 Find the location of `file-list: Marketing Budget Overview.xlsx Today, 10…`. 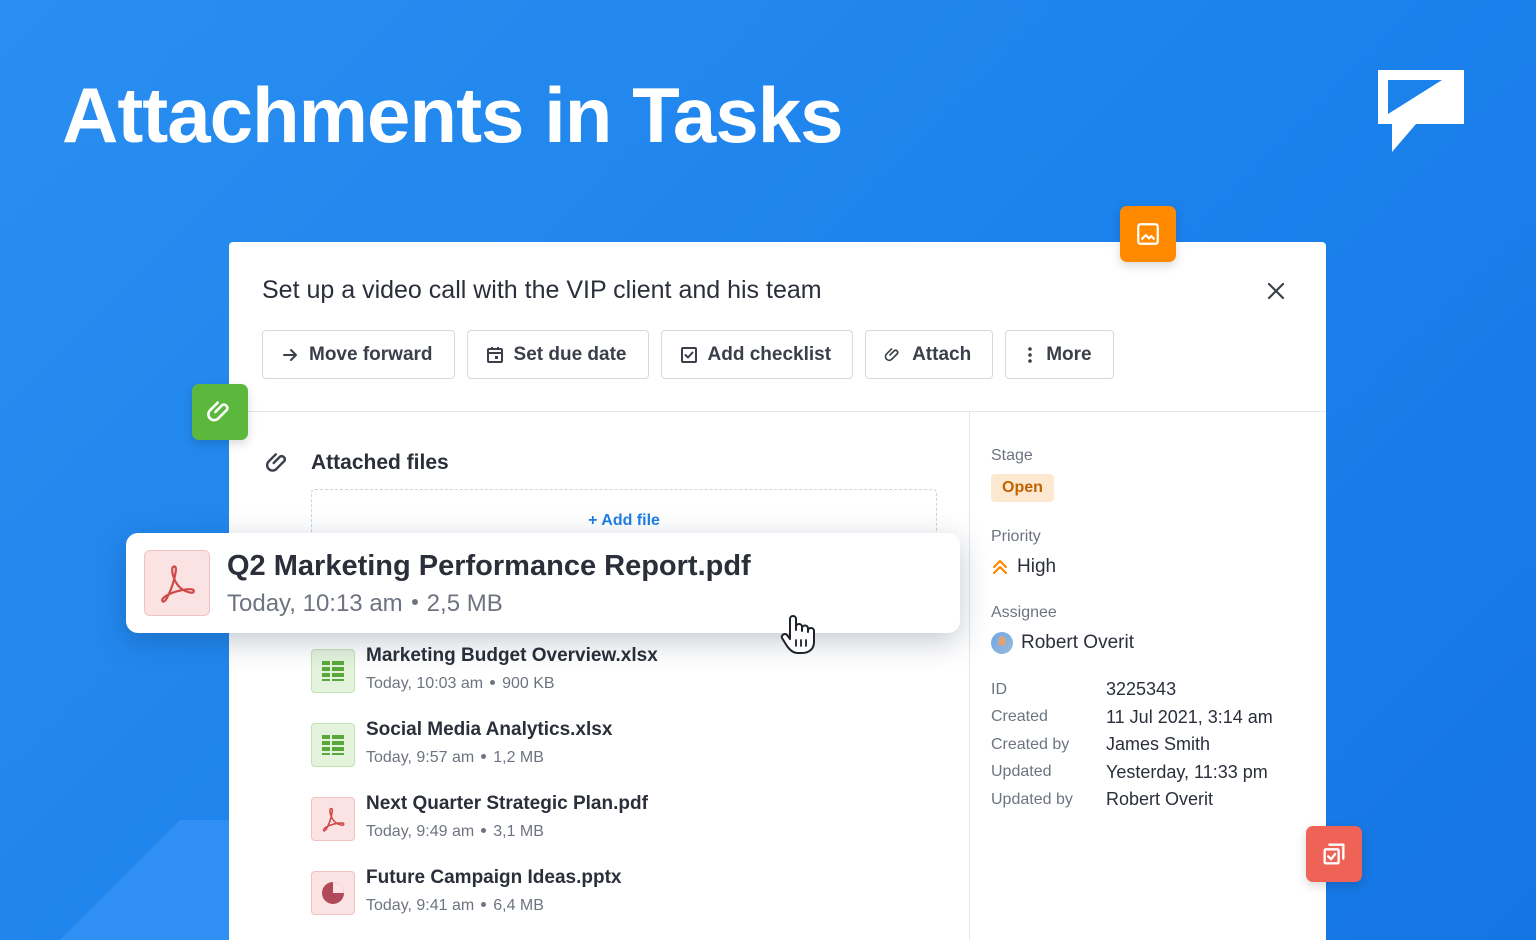

file-list: Marketing Budget Overview.xlsx Today, 10… is located at coordinates (484, 792).